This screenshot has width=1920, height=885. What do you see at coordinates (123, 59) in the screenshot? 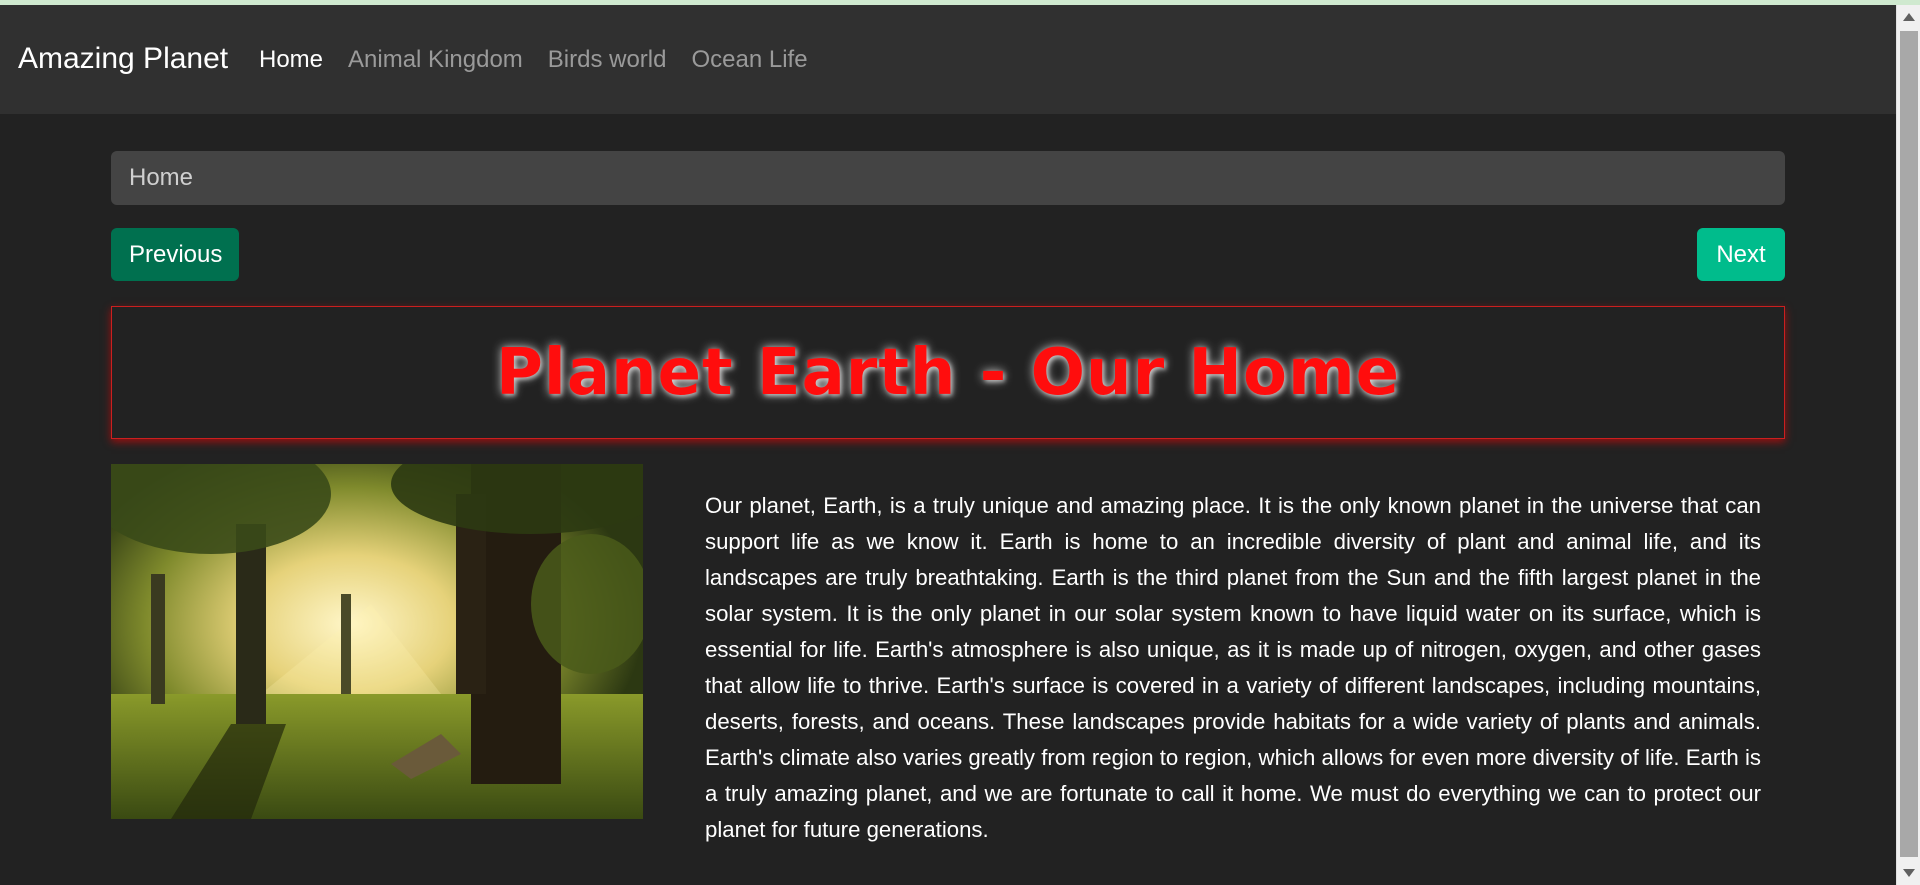
I see `brand-link: Amazing Planet` at bounding box center [123, 59].